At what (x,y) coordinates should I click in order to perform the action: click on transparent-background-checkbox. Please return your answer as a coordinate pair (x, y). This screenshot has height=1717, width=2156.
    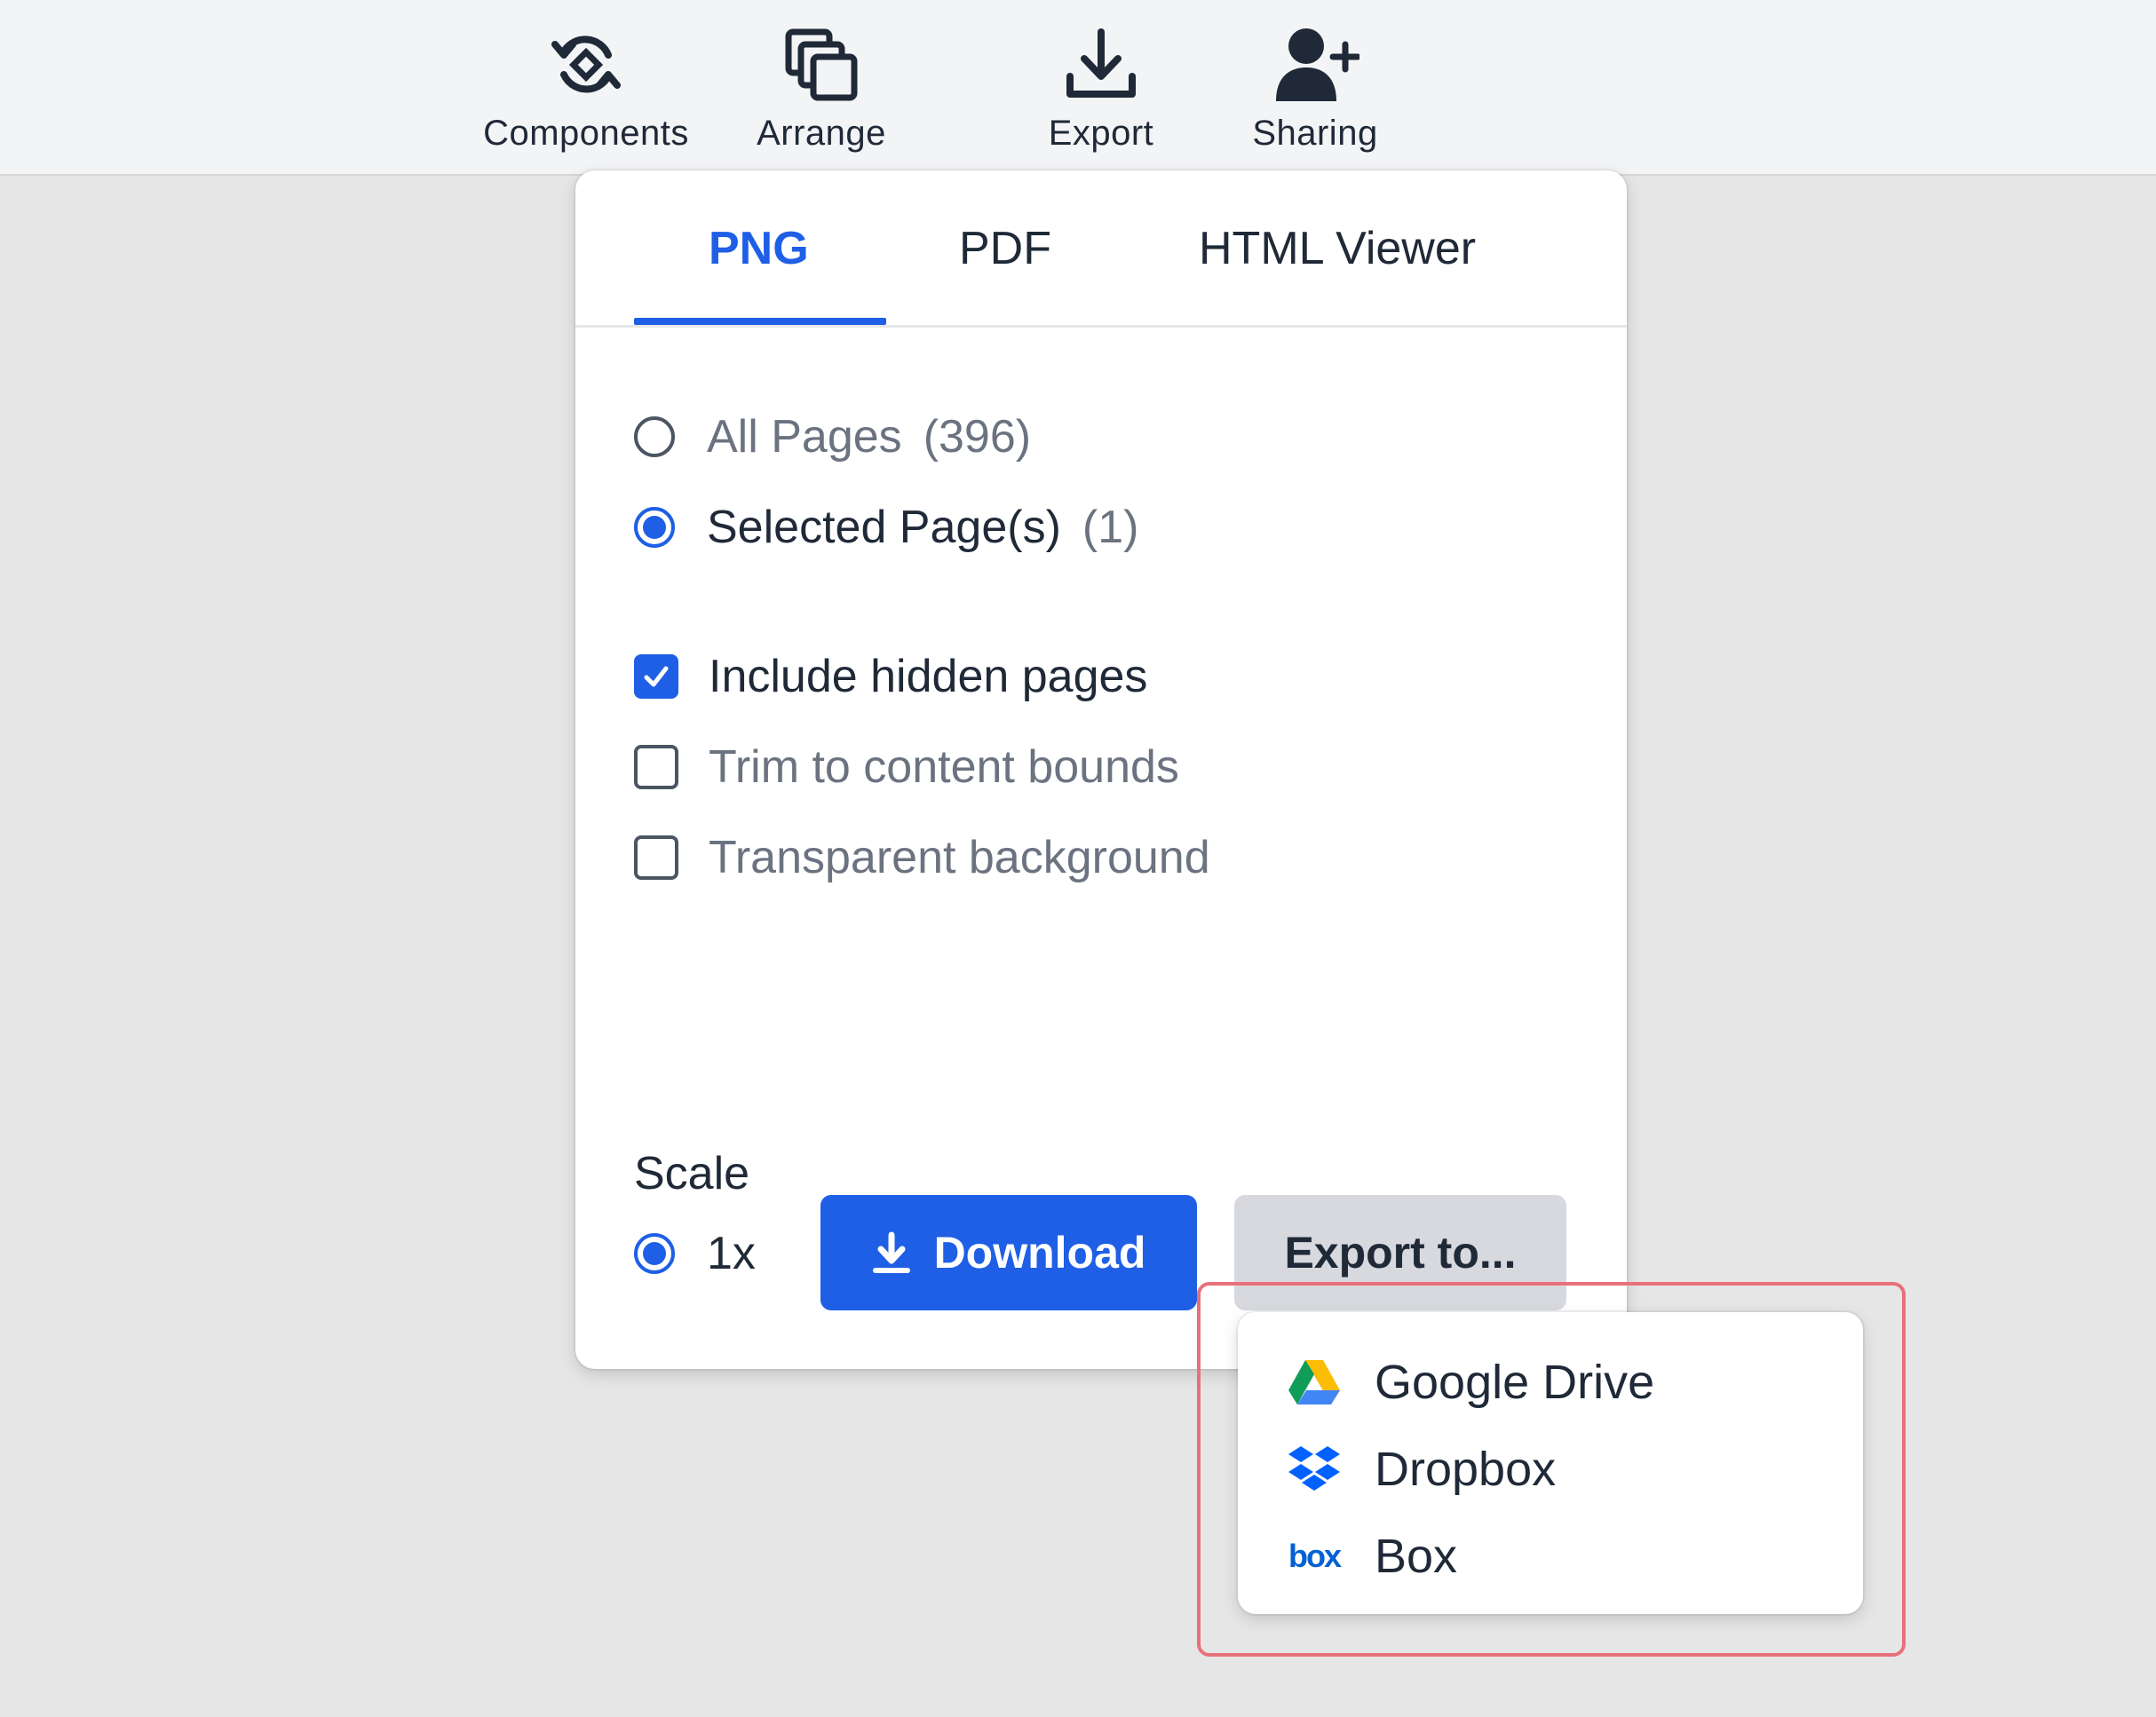
    Looking at the image, I should click on (656, 857).